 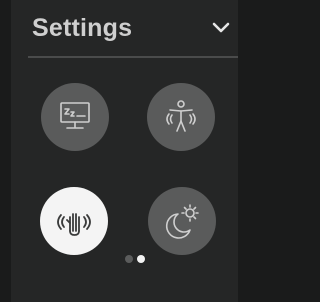 I want to click on sleep-toggle-button, so click(x=75, y=117).